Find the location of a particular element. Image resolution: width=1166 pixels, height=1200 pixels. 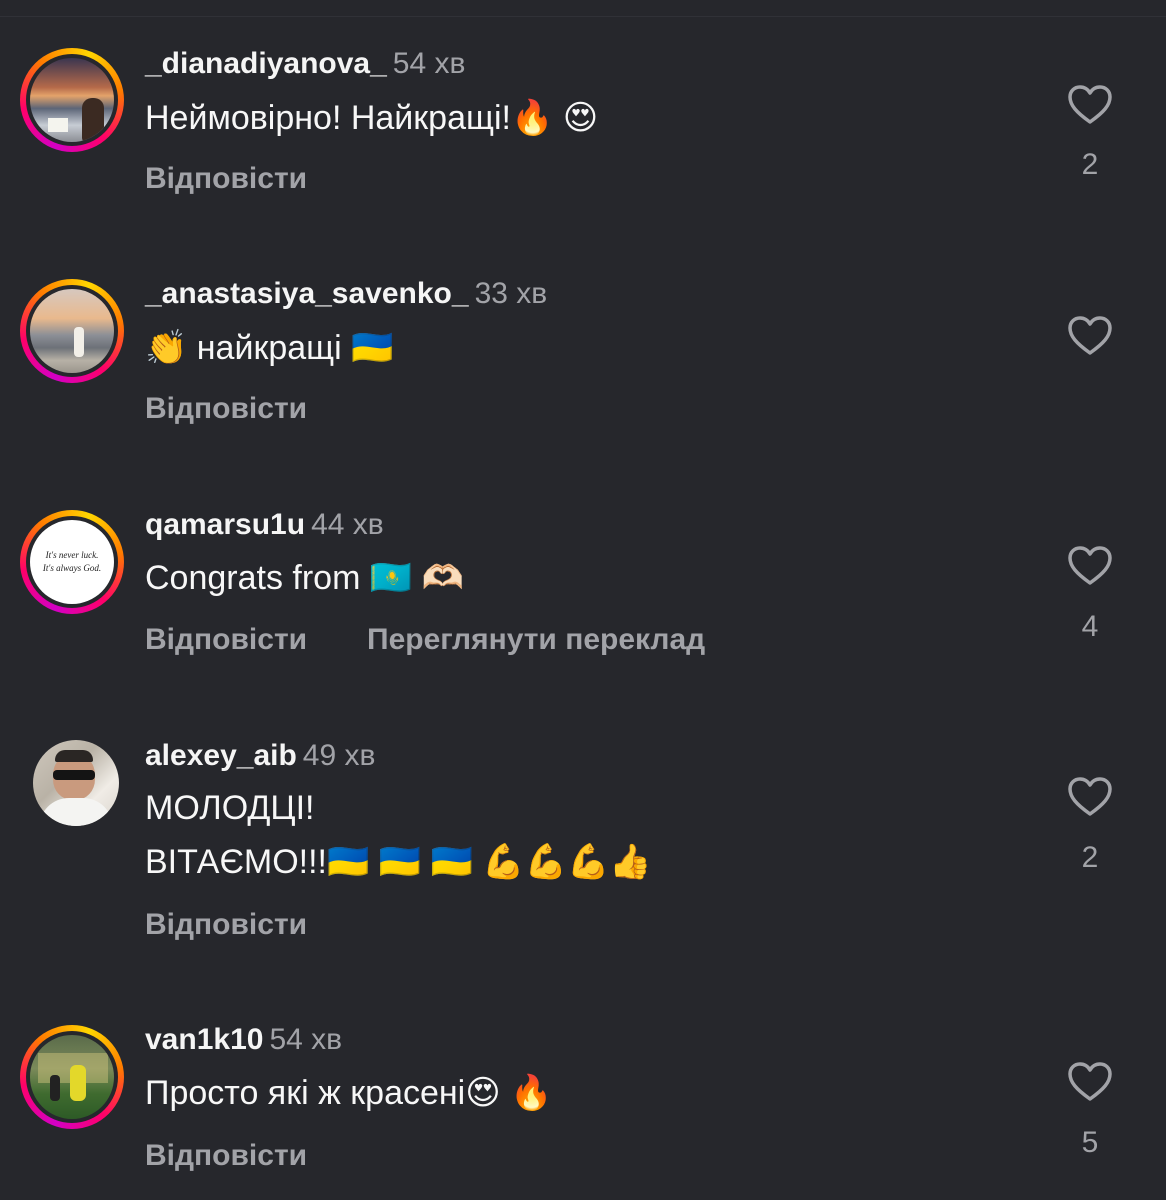

username: _dianadiyanova_ is located at coordinates (266, 63).